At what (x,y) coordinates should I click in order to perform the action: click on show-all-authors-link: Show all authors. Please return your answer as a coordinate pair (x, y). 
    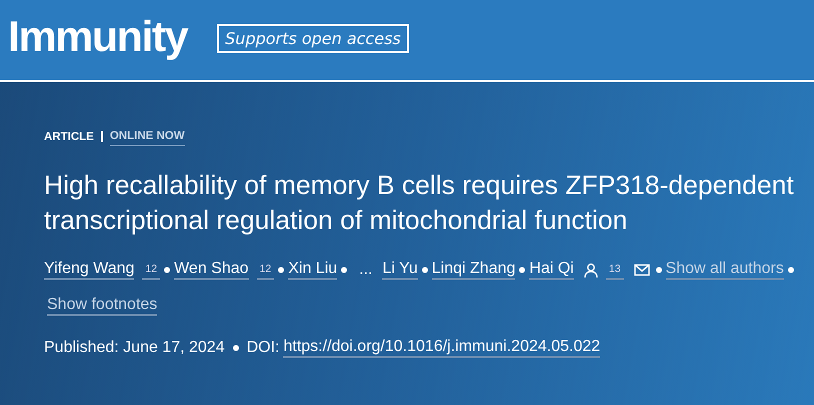
    Looking at the image, I should click on (725, 270).